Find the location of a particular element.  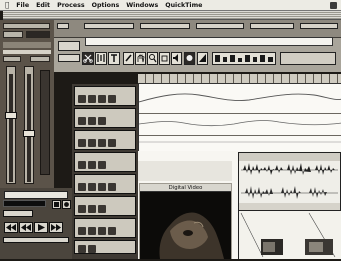

video-tool-icon is located at coordinates (189, 58).